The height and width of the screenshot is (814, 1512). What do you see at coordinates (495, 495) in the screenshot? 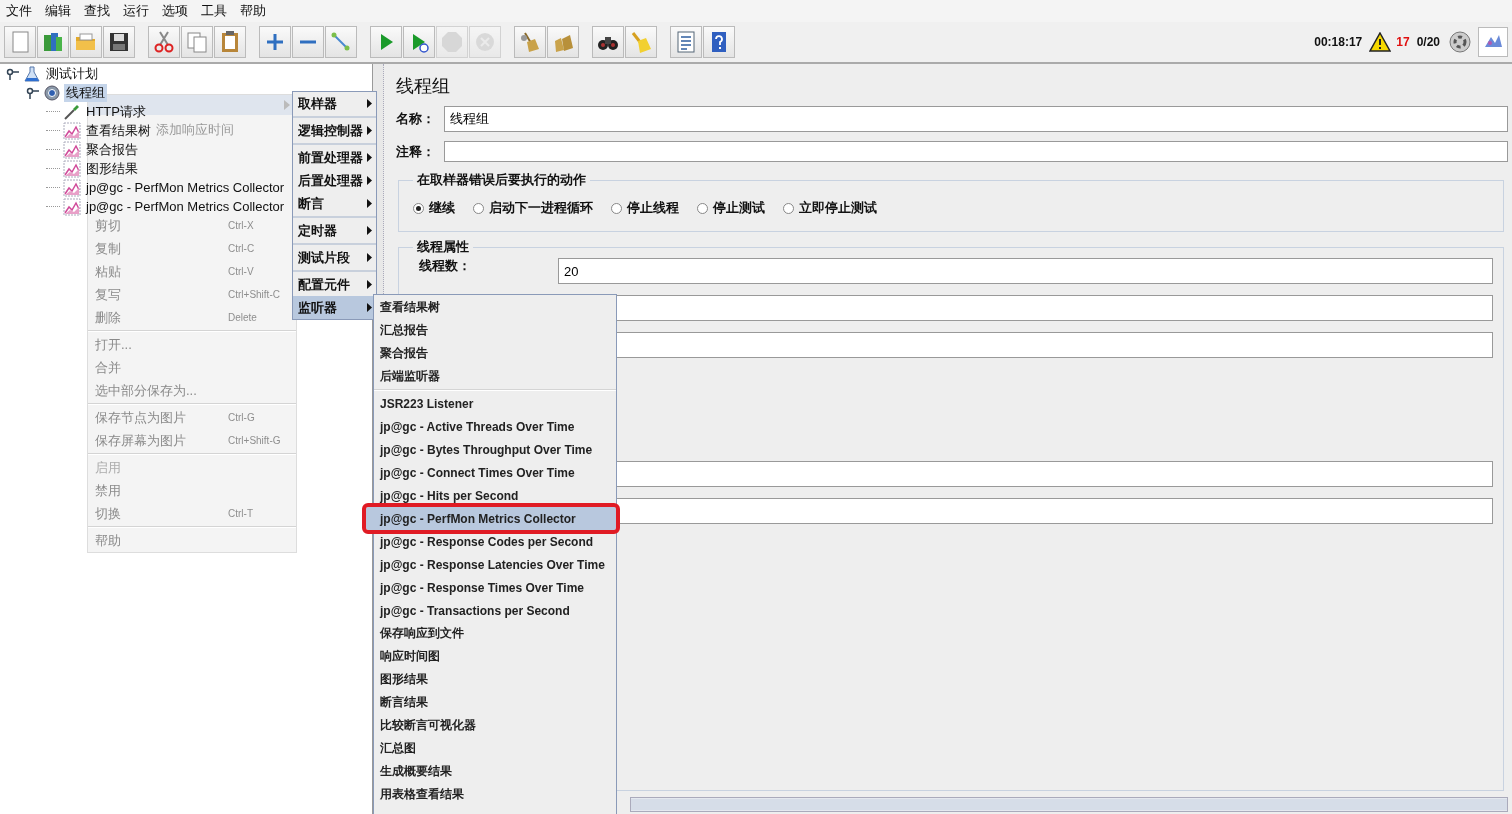
I see `menu-item: jp@gc - Hits per Second` at bounding box center [495, 495].